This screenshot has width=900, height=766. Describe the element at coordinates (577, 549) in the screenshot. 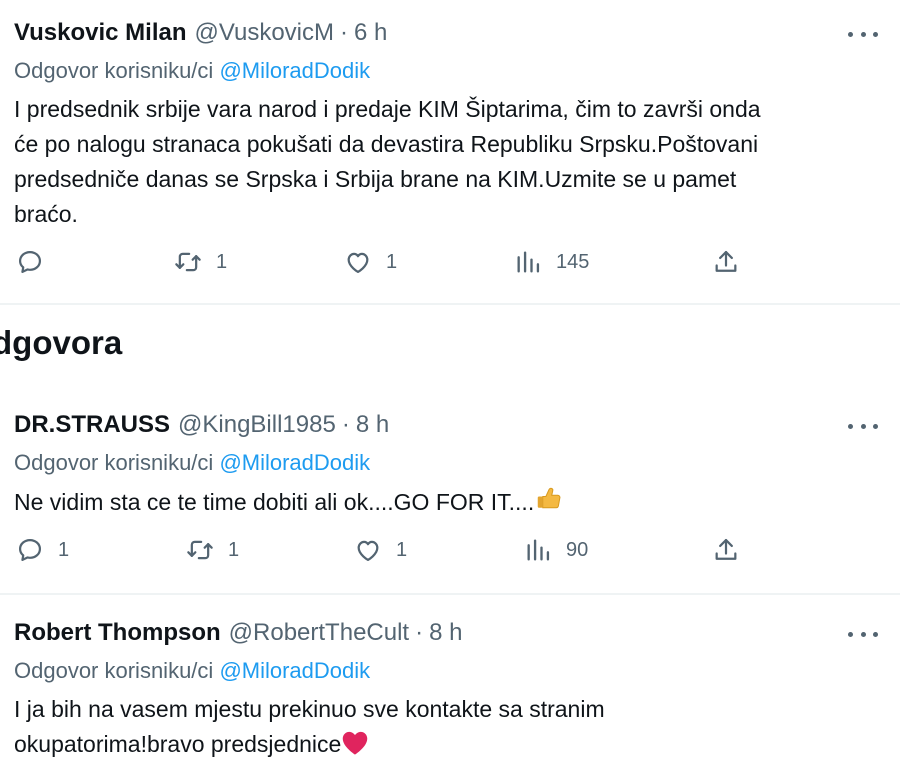

I see `views-count: 90` at that location.